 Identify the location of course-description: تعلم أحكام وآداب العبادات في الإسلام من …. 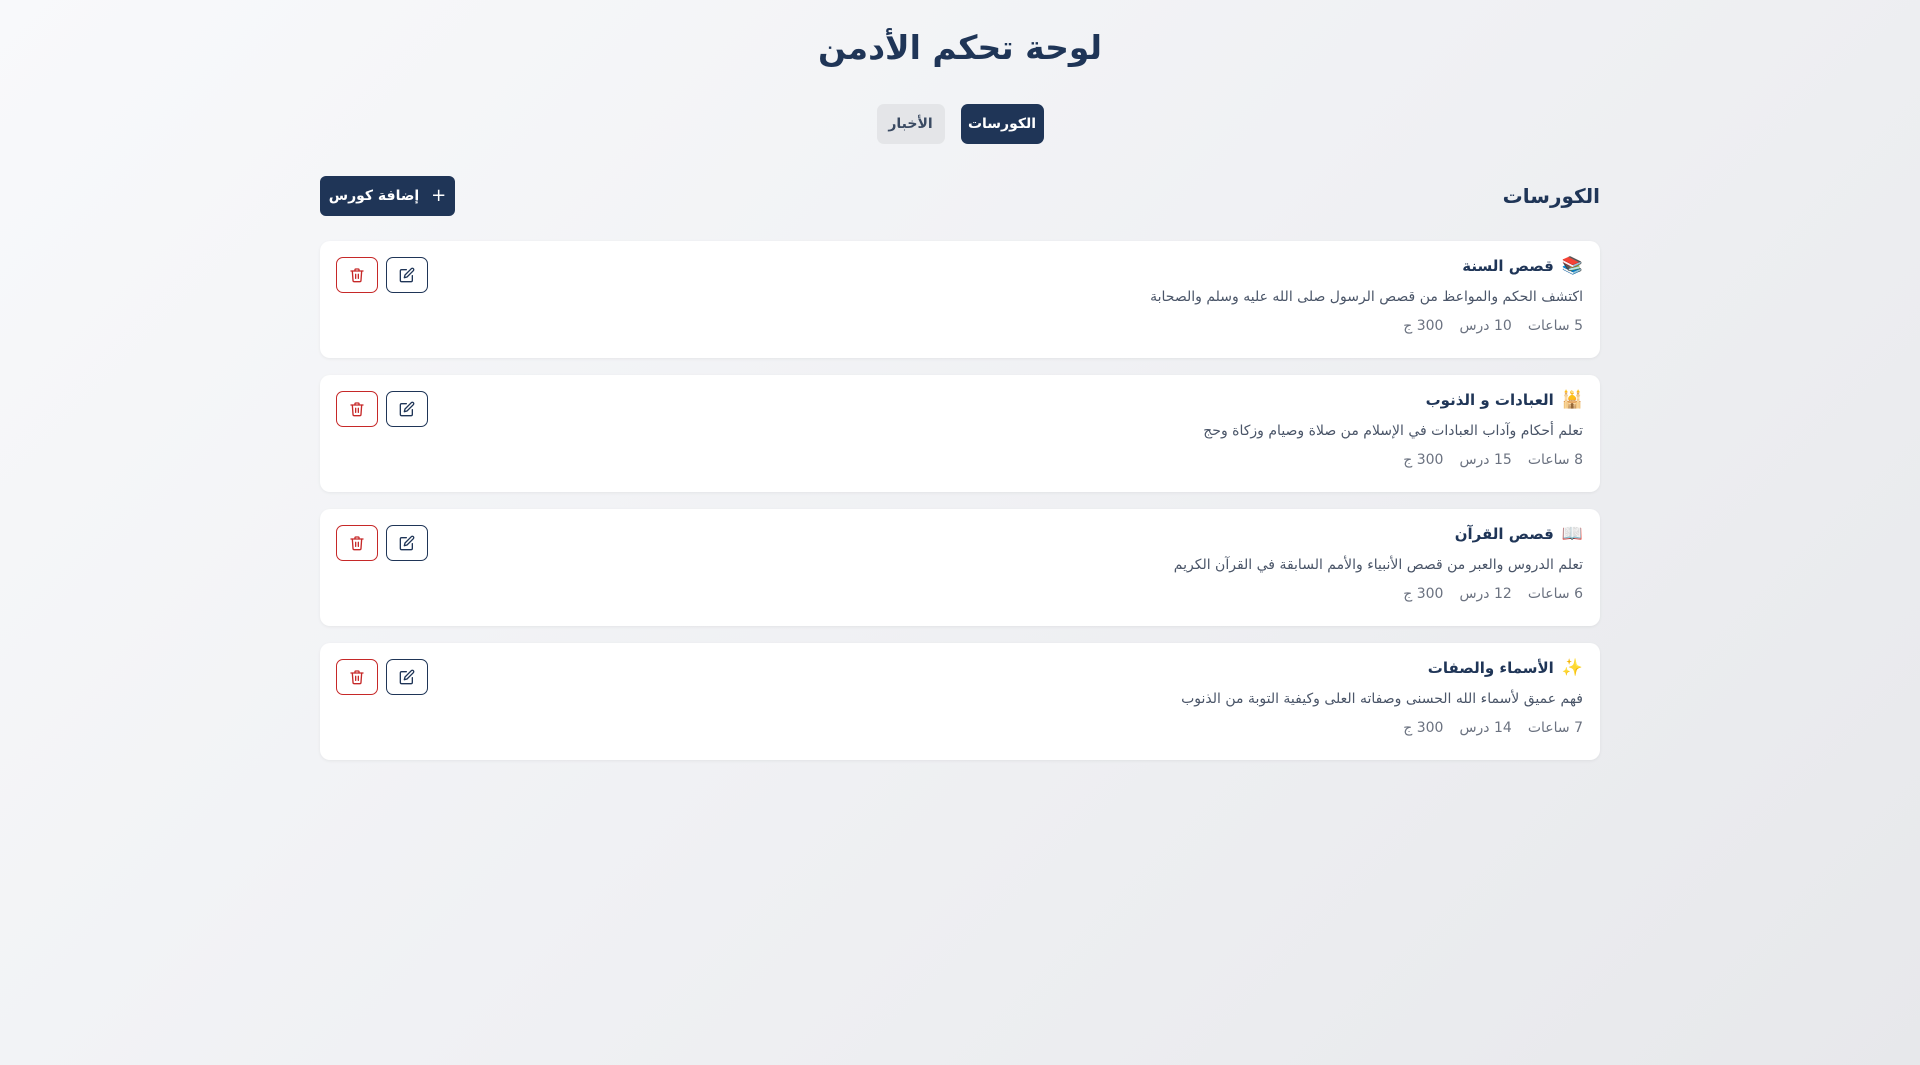
(1393, 431).